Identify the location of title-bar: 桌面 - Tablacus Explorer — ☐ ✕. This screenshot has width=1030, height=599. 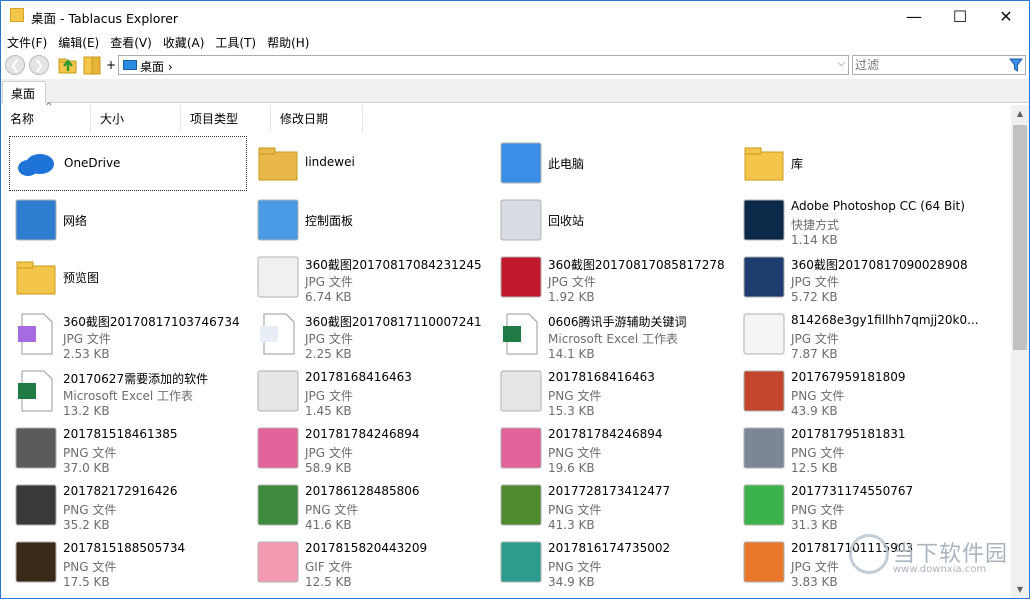
(515, 16).